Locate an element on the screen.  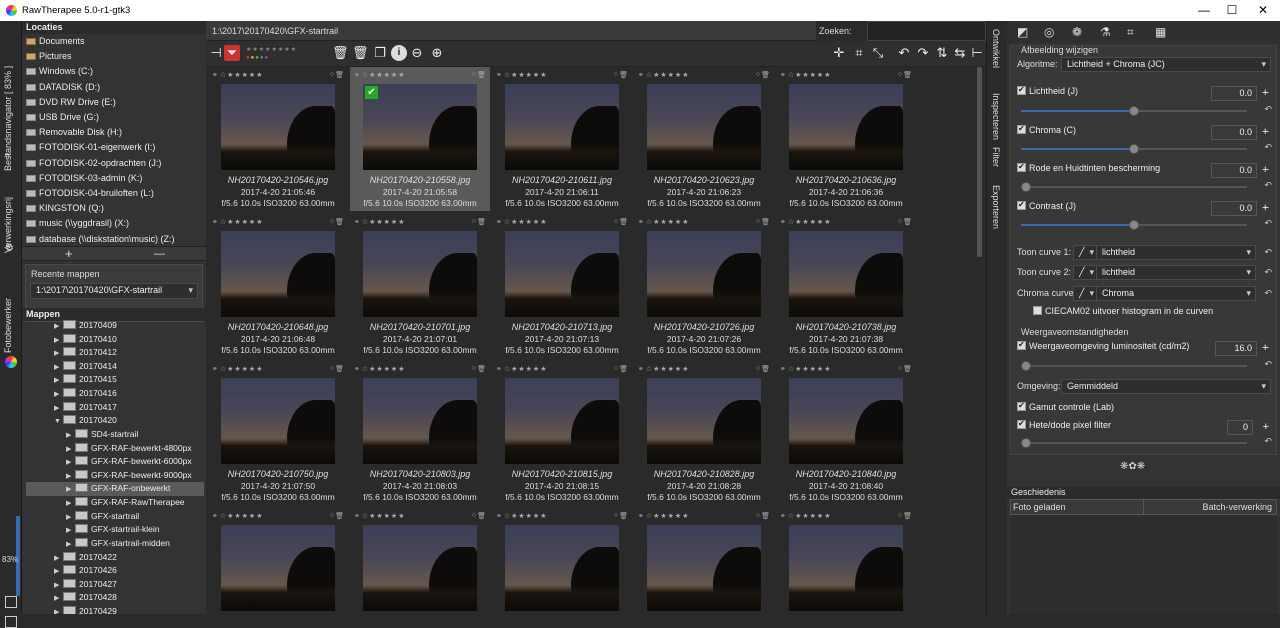
place-item: Documents is located at coordinates (55, 41).